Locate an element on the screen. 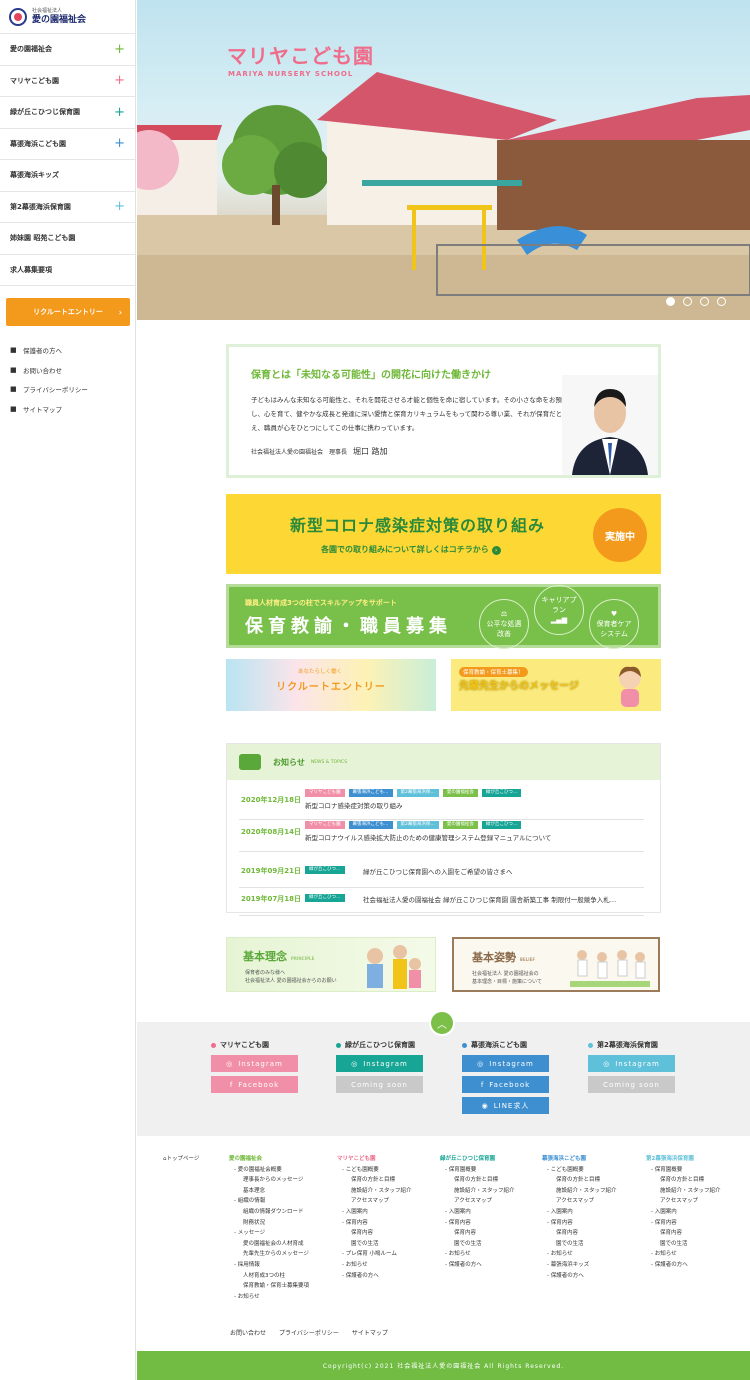  footer-link: お問い合わせ is located at coordinates (248, 1332).